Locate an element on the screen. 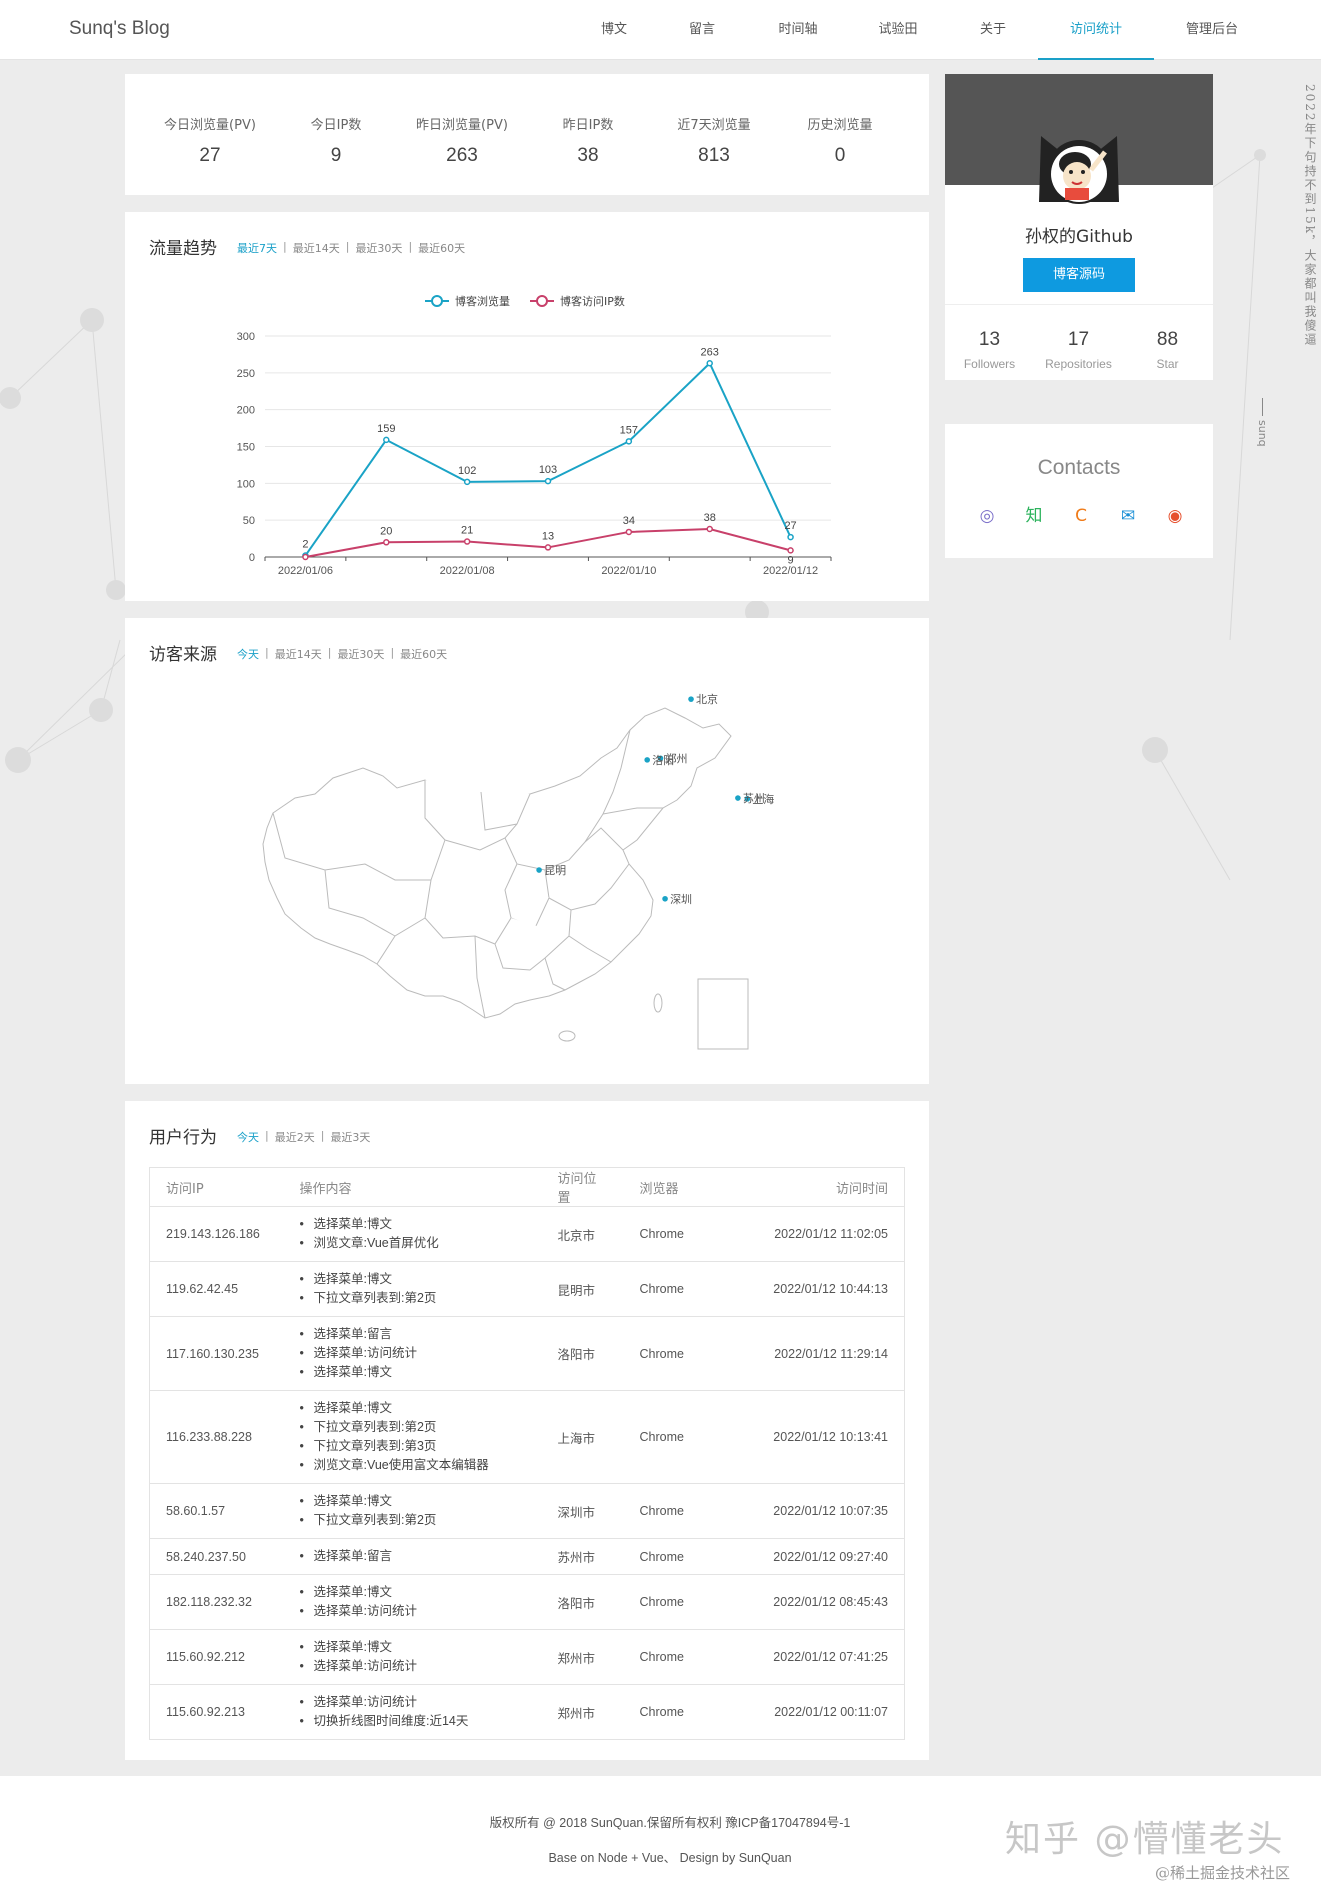 This screenshot has width=1321, height=1889. data-label: 102 is located at coordinates (467, 471).